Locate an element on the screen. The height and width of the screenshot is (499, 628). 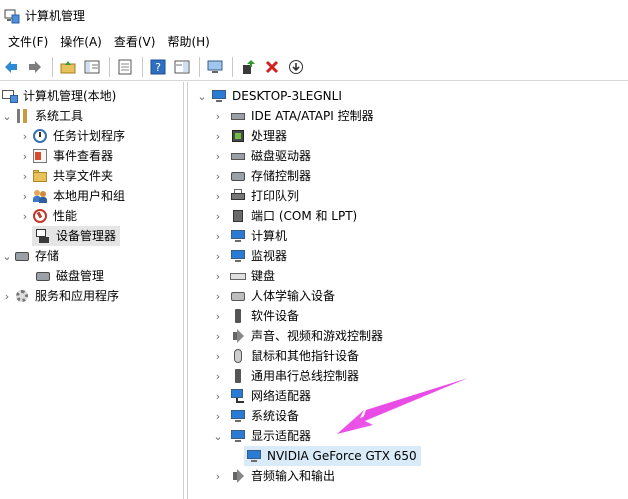
device-category-hid: › 人体学输入设备 is located at coordinates (273, 296).